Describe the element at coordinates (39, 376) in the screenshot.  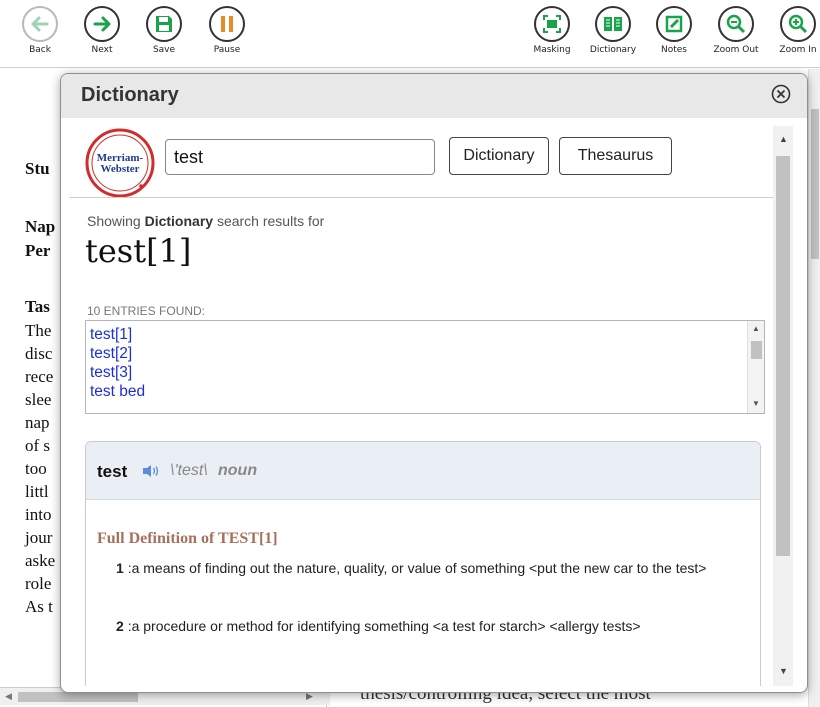
I see `doc-line: rece` at that location.